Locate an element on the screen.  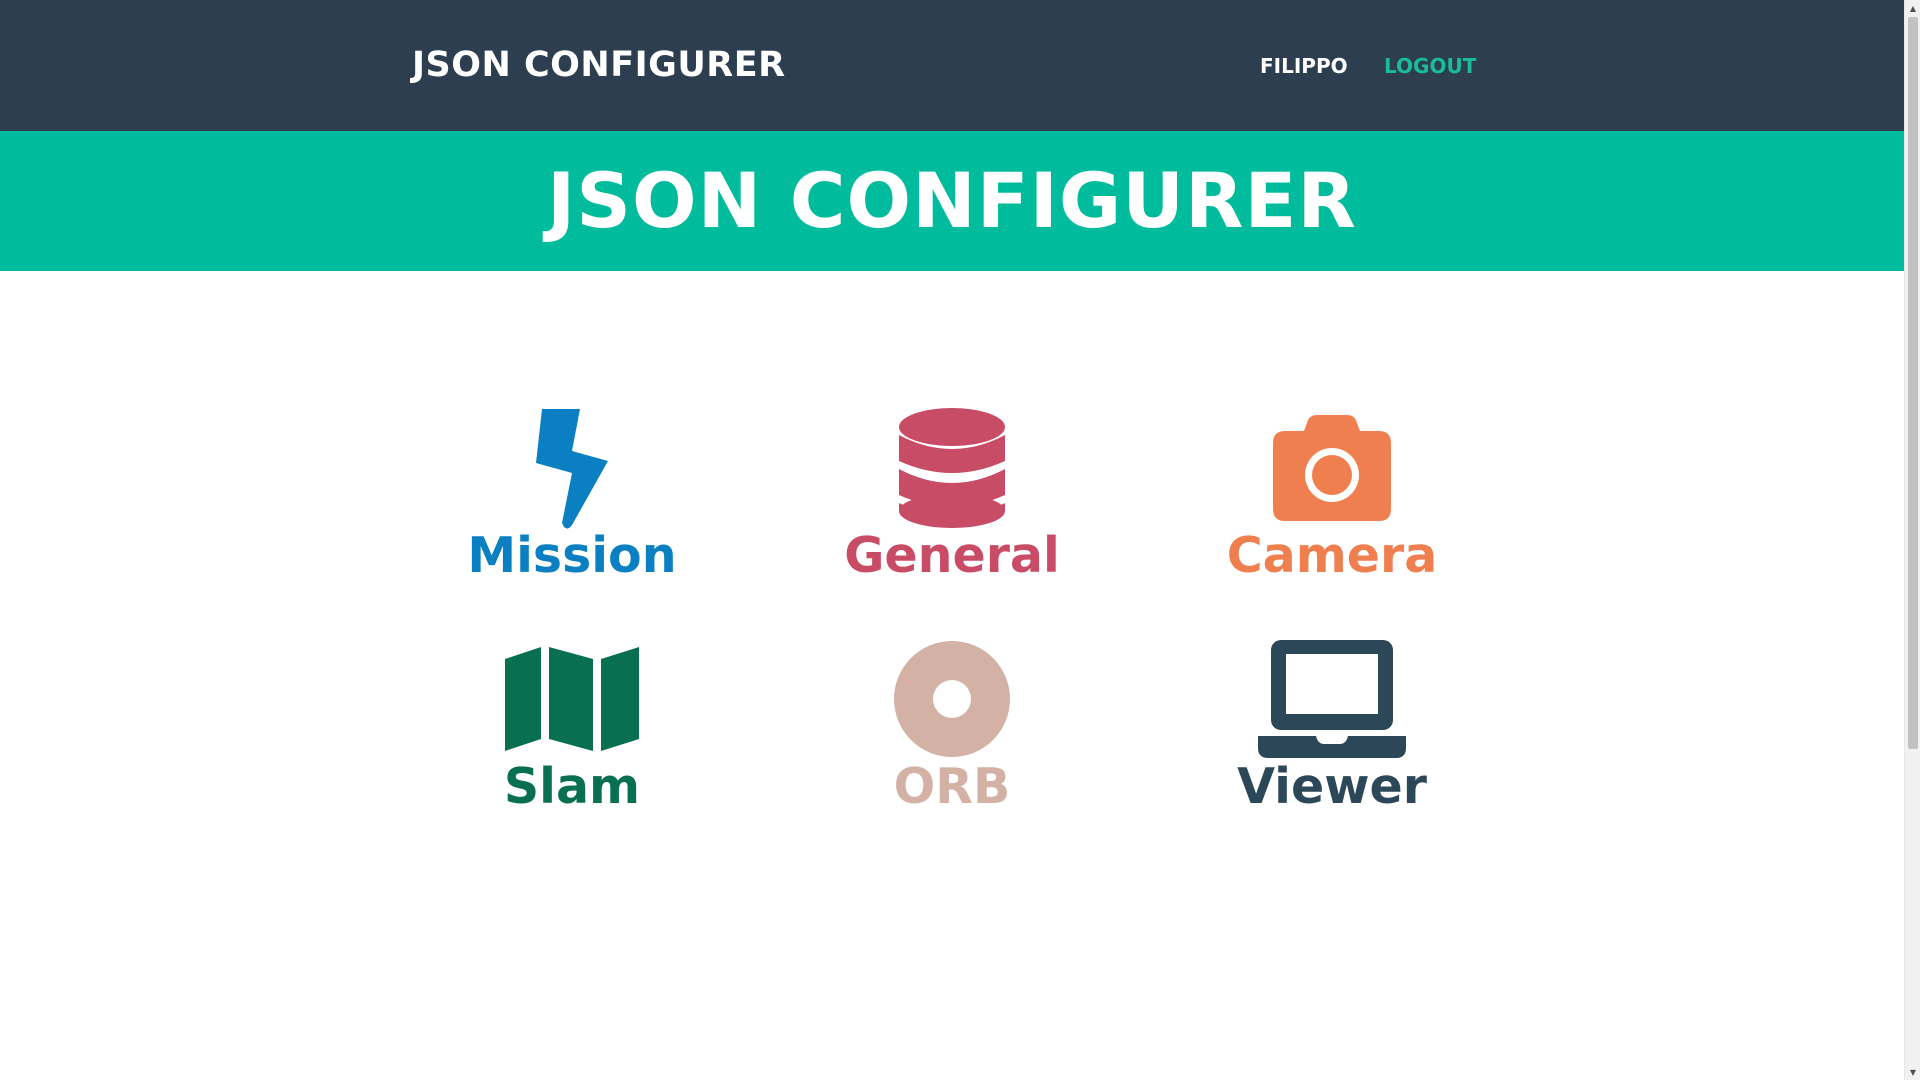
tile-orb: ORB is located at coordinates (952, 736).